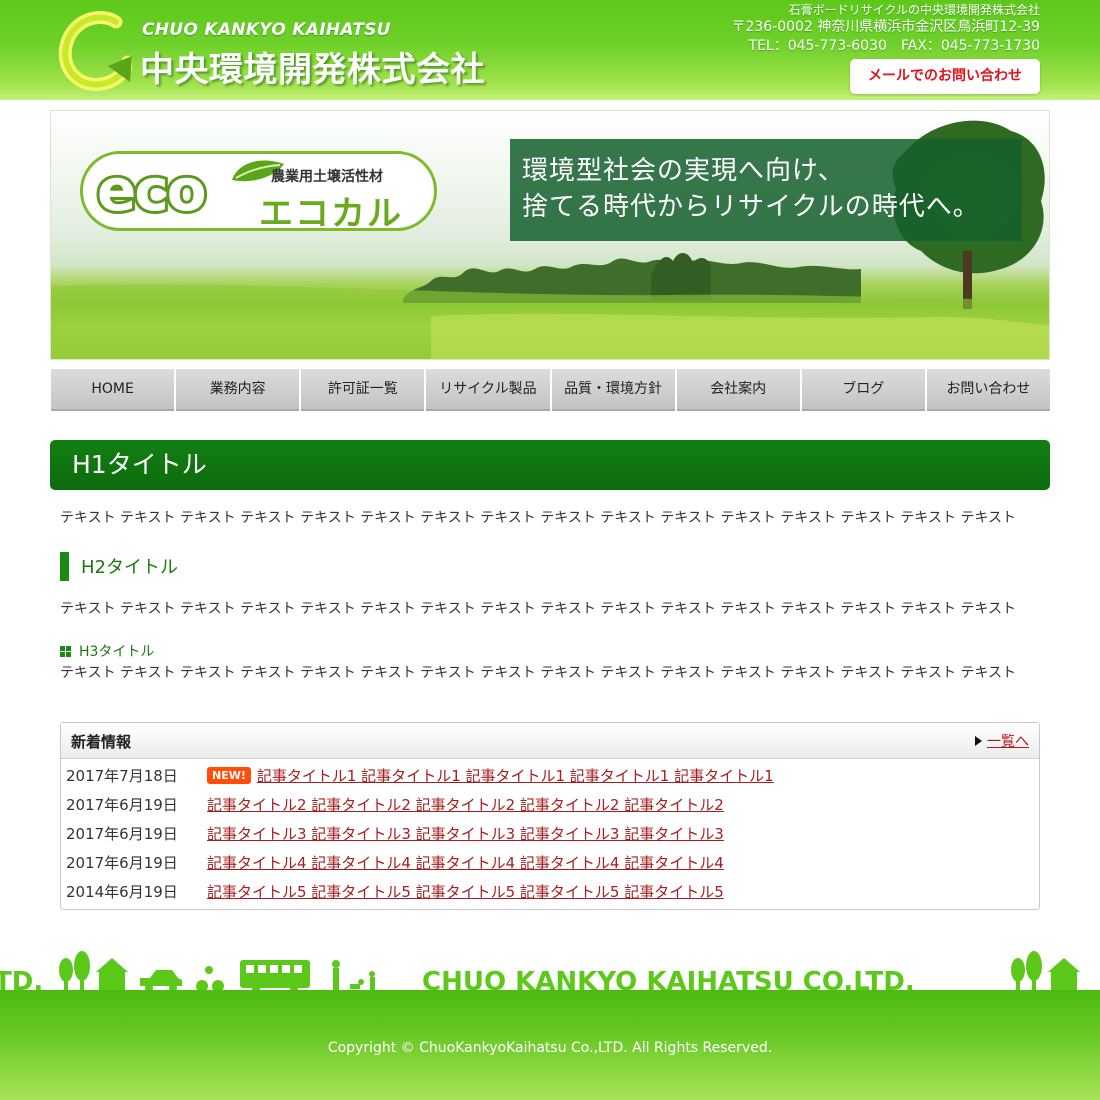  What do you see at coordinates (229, 775) in the screenshot?
I see `new-badge: NEW!` at bounding box center [229, 775].